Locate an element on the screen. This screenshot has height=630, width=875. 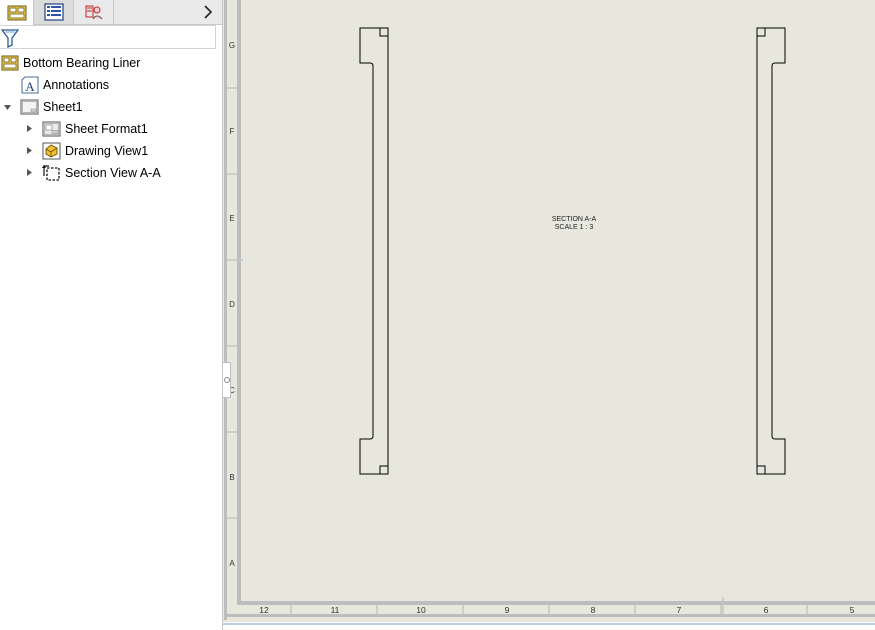
sheet-format-icon is located at coordinates (51, 129).